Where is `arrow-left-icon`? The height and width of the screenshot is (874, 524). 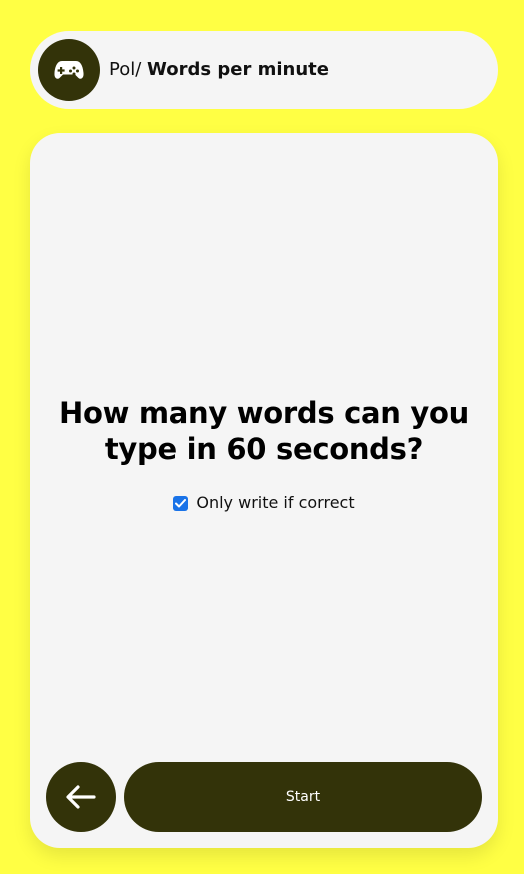 arrow-left-icon is located at coordinates (81, 797).